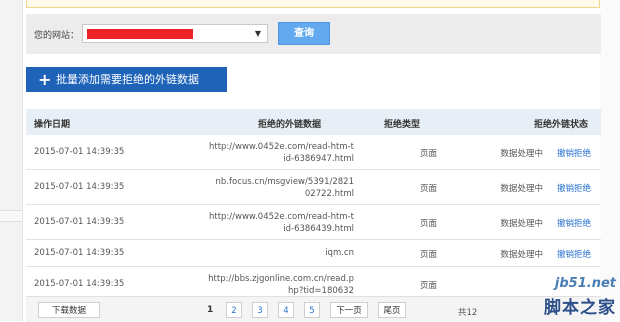  I want to click on header-link: 拒绝的外链数据, so click(290, 125).